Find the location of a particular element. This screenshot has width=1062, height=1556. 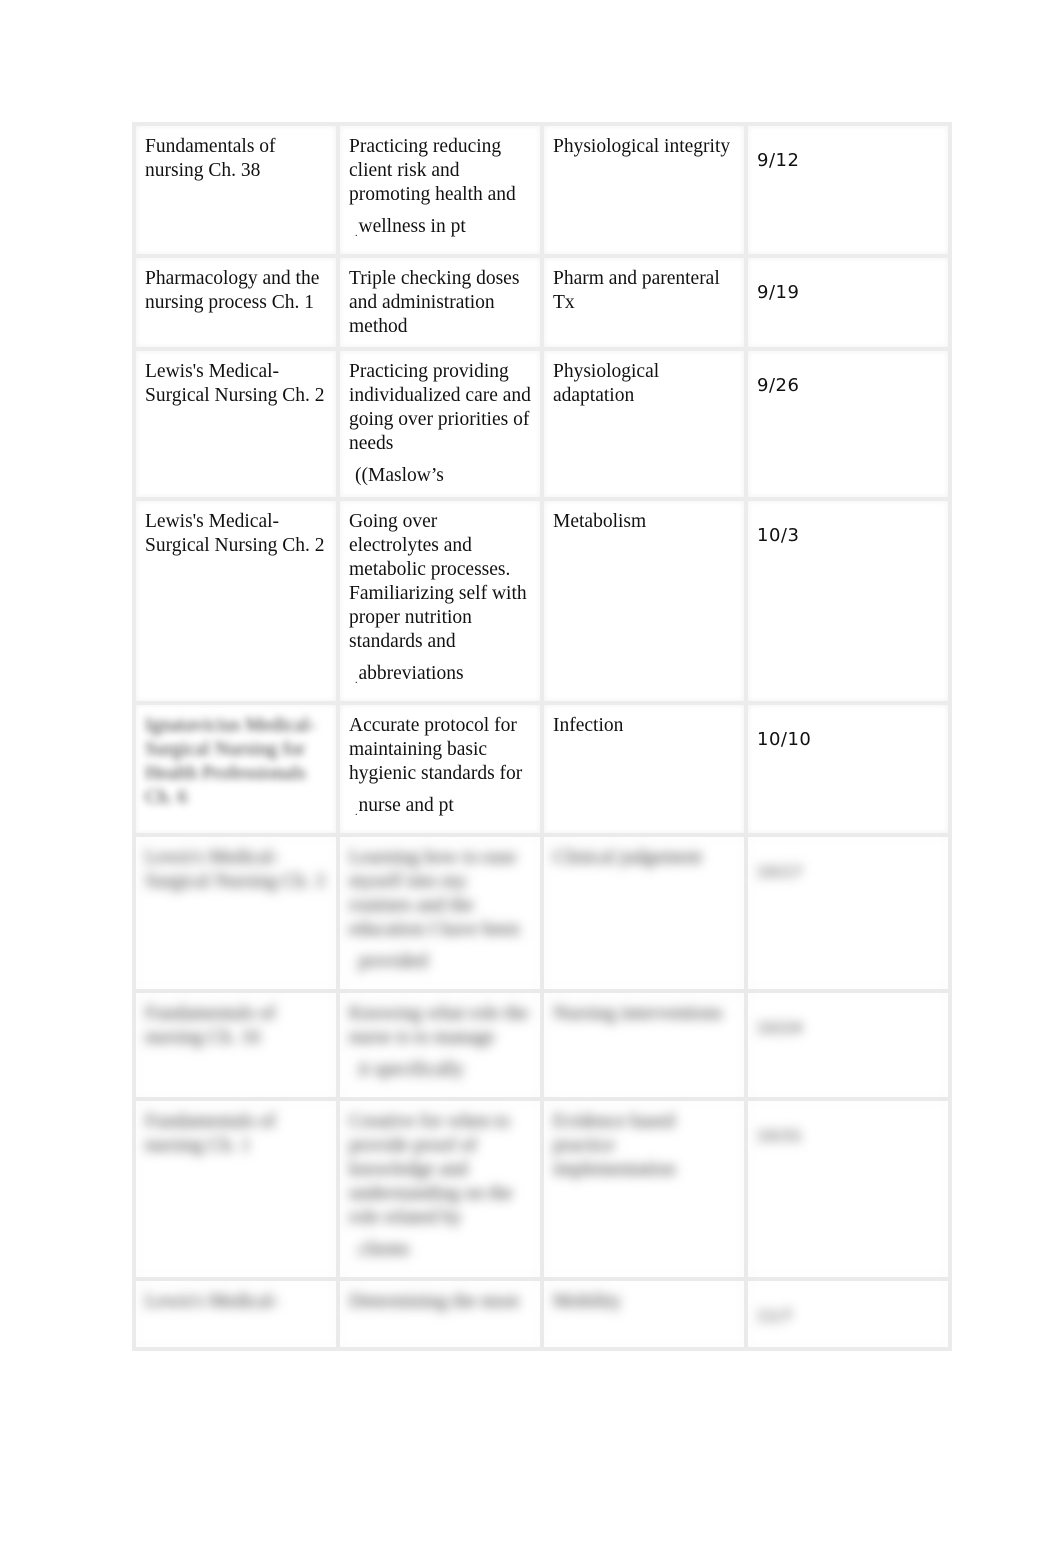

category-cell: Infection is located at coordinates (644, 769).